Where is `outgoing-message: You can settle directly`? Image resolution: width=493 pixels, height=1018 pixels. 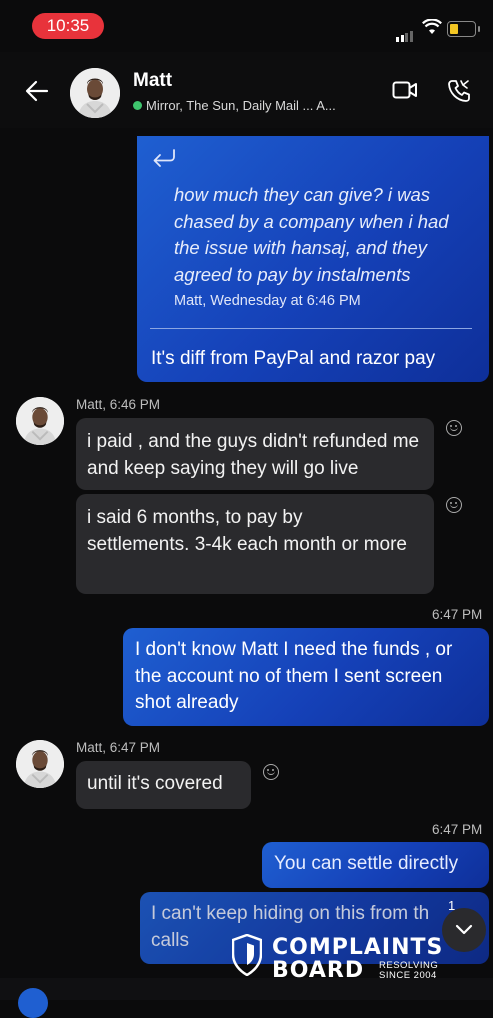 outgoing-message: You can settle directly is located at coordinates (375, 865).